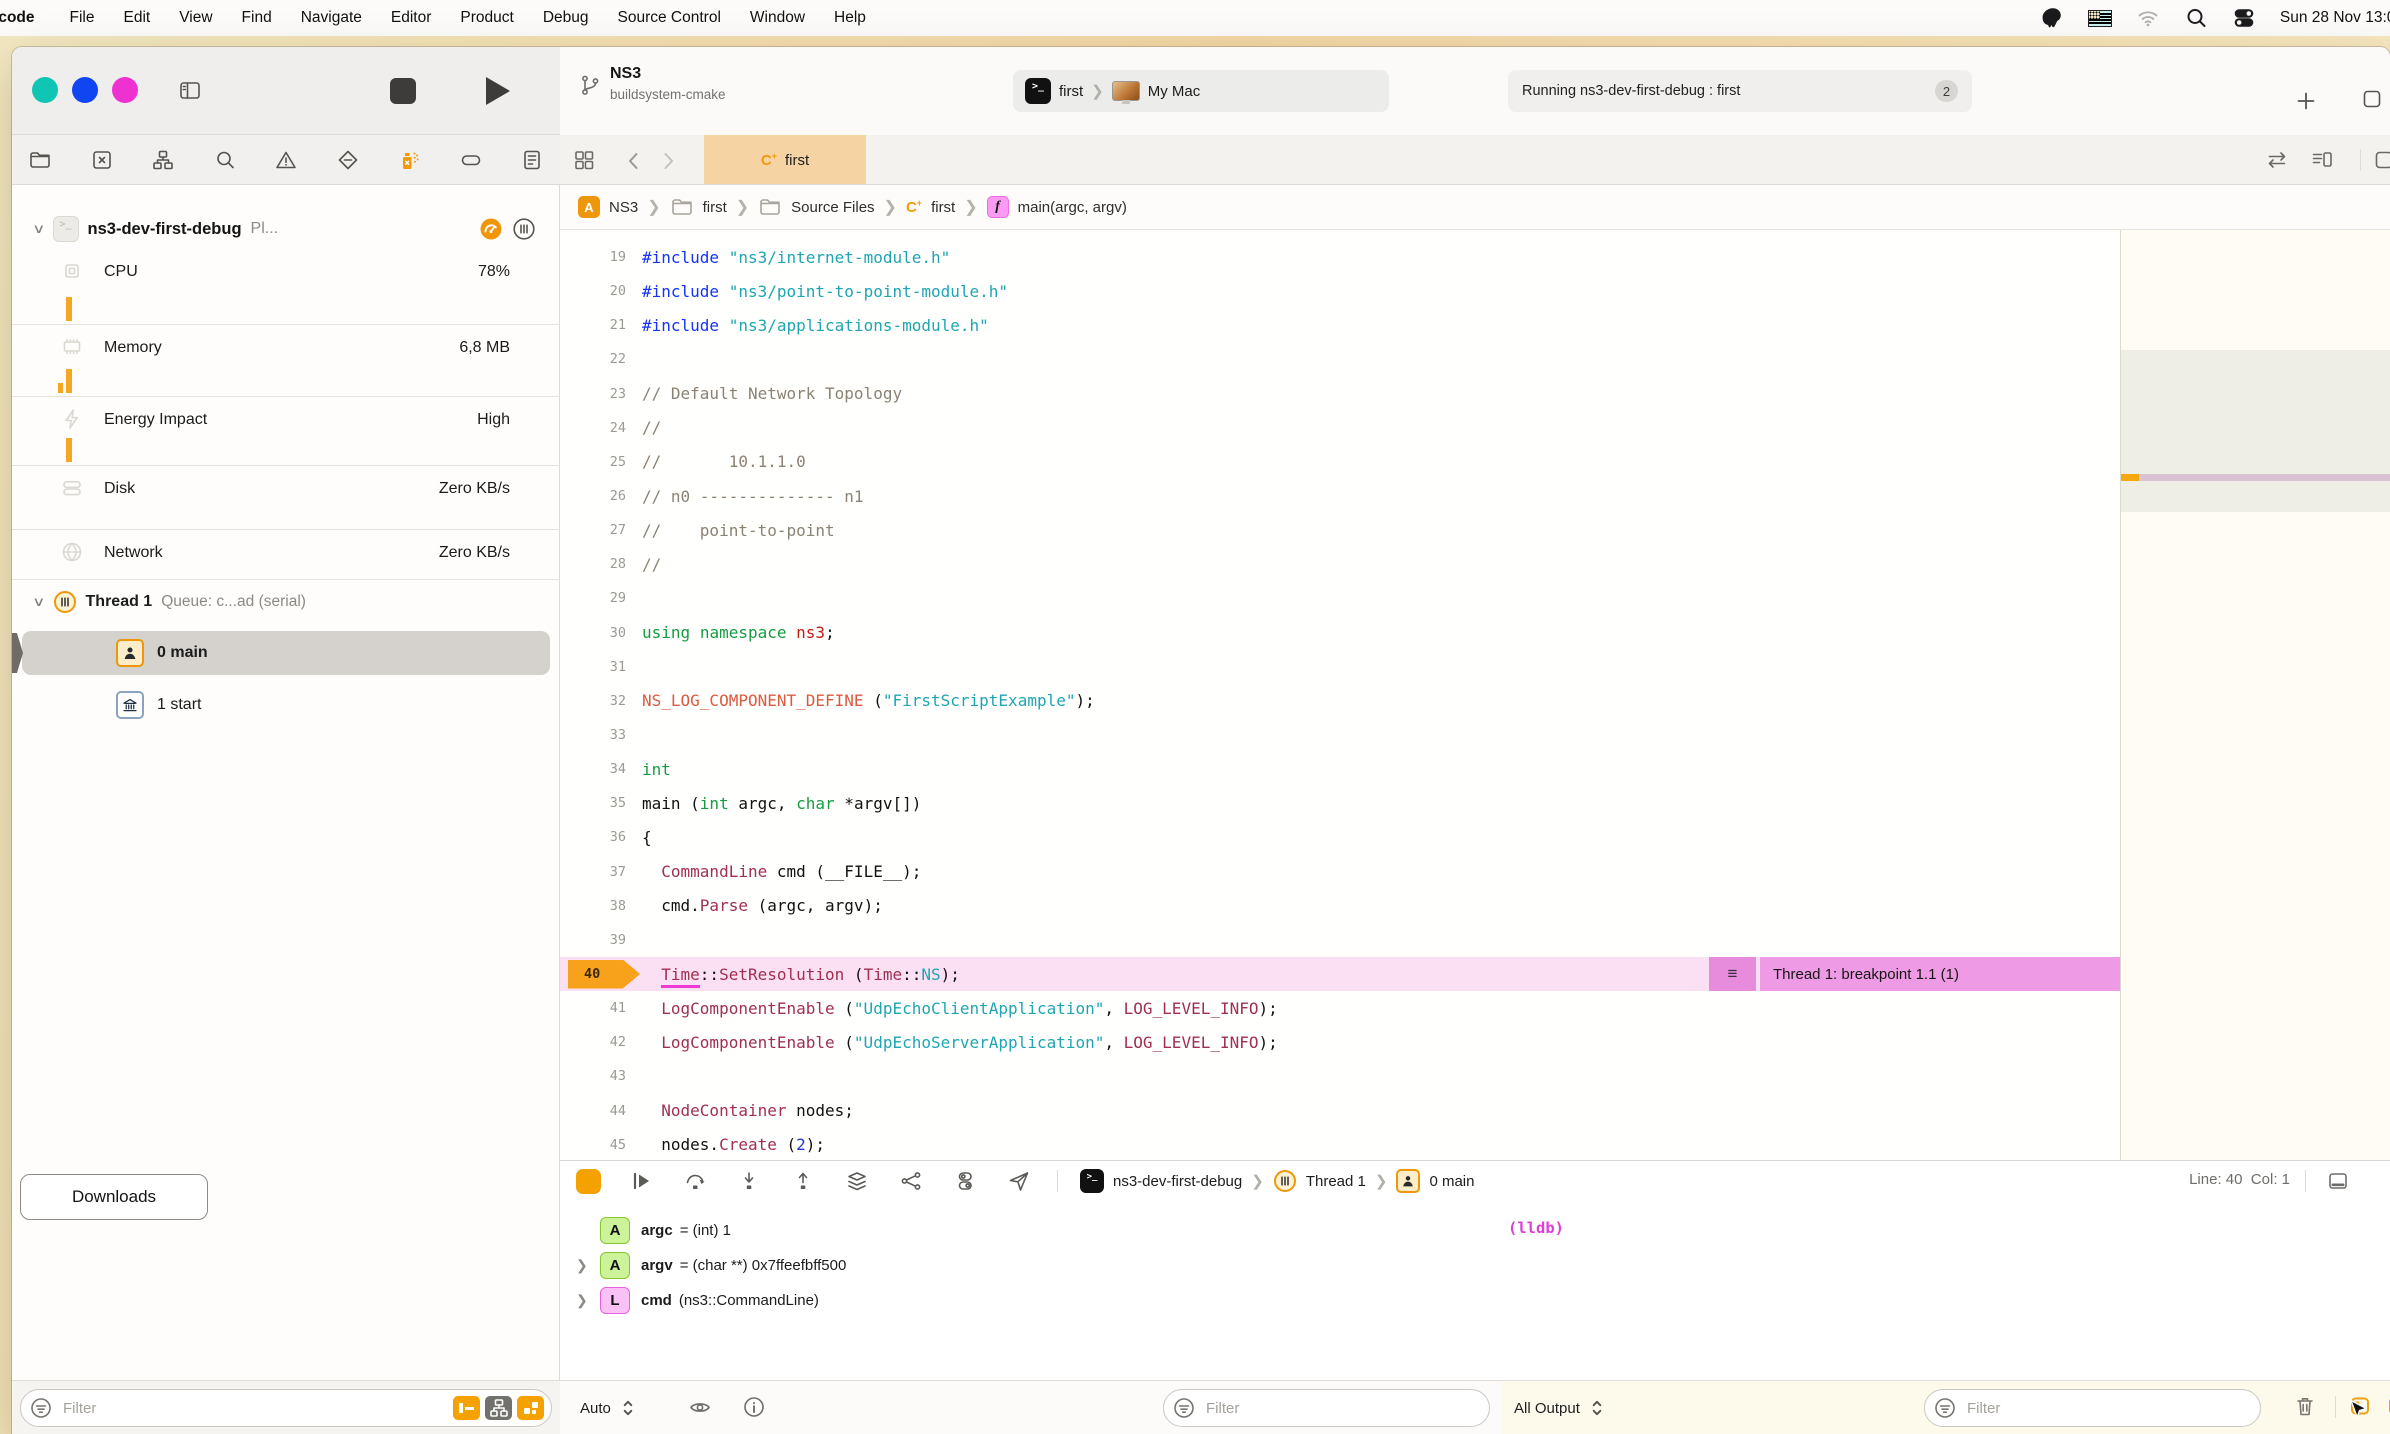 The image size is (2390, 1434). What do you see at coordinates (286, 498) in the screenshot?
I see `gauge-row-disk: Disk Zero KB/s` at bounding box center [286, 498].